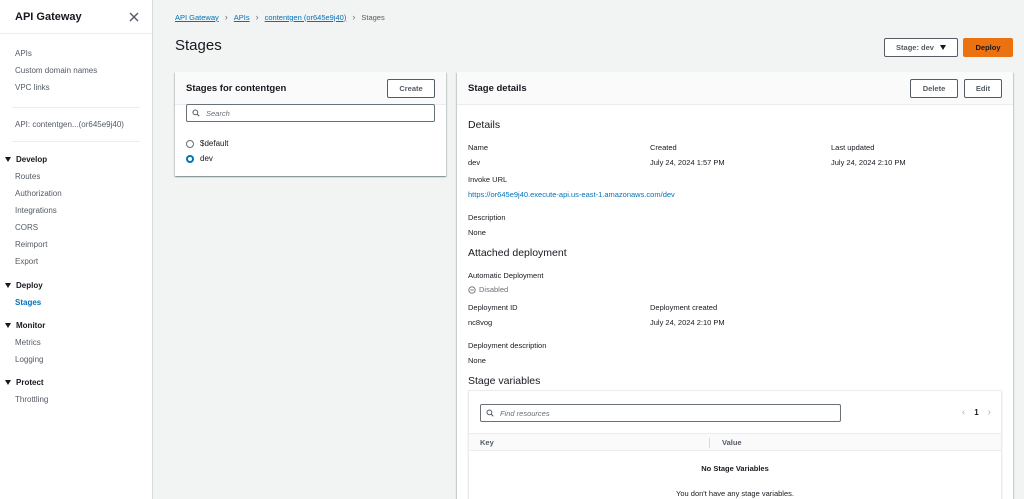 The image size is (1024, 499). What do you see at coordinates (411, 88) in the screenshot?
I see `create-button: Create` at bounding box center [411, 88].